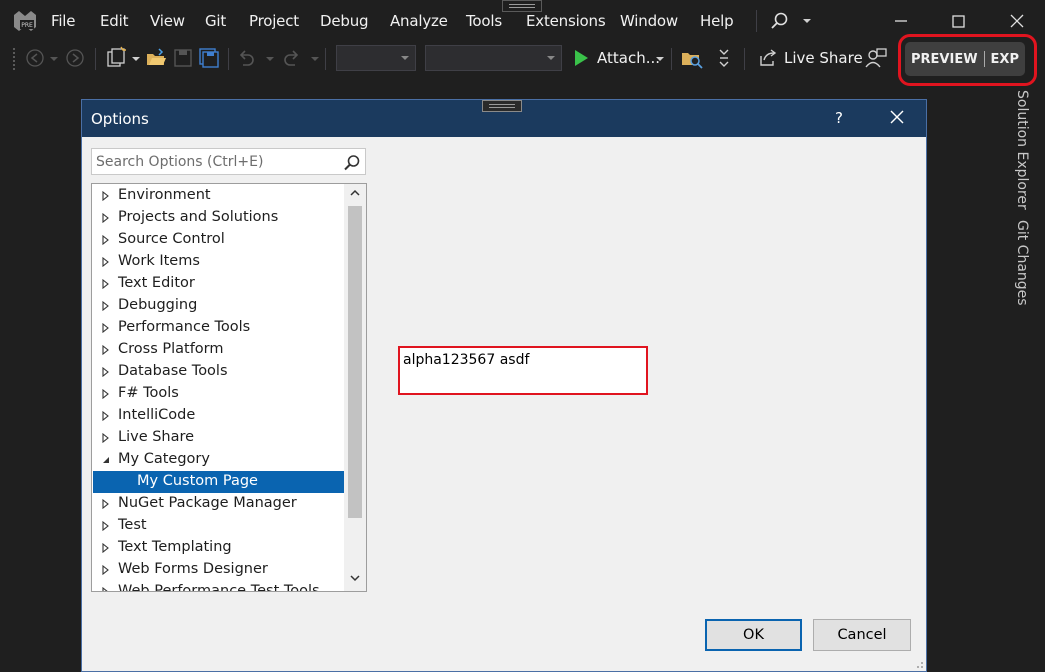 The width and height of the screenshot is (1045, 672). Describe the element at coordinates (344, 21) in the screenshot. I see `menu-debug: Debug` at that location.